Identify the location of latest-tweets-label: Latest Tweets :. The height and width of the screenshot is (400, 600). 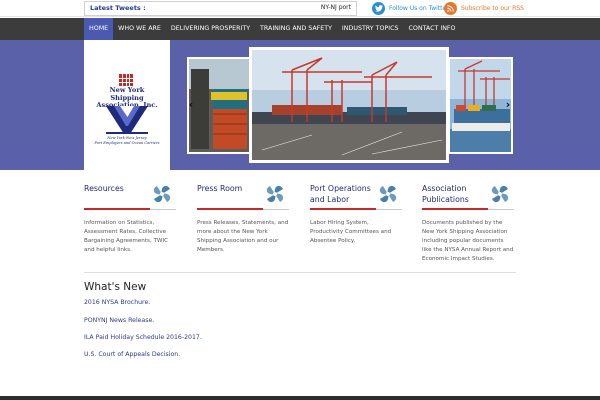
(118, 8).